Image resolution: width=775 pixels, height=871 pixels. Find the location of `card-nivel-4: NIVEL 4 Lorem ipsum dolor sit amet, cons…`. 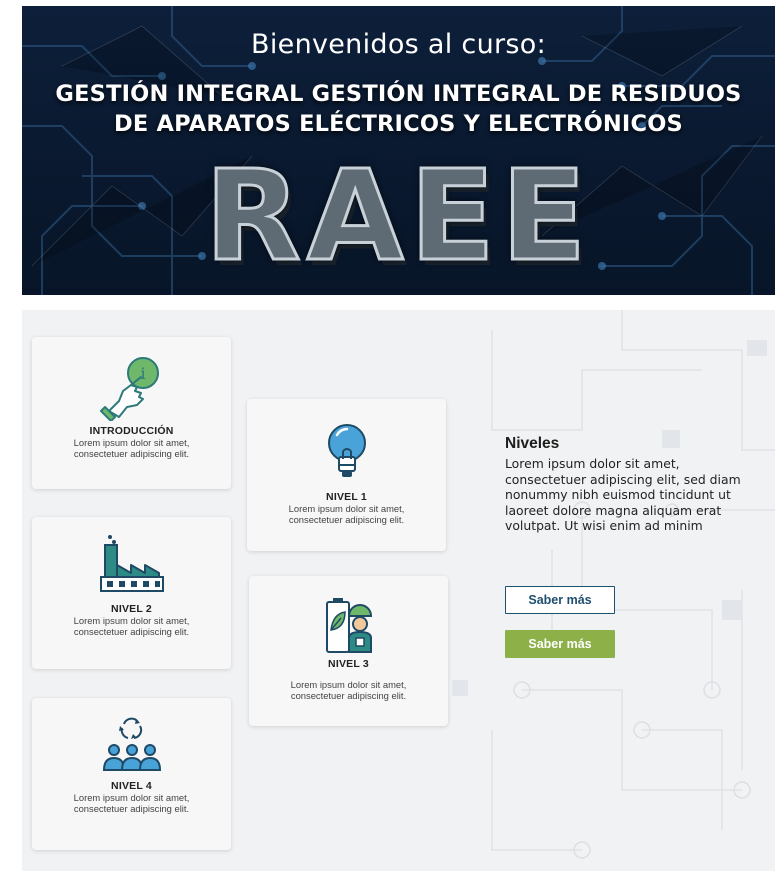

card-nivel-4: NIVEL 4 Lorem ipsum dolor sit amet, cons… is located at coordinates (131, 774).